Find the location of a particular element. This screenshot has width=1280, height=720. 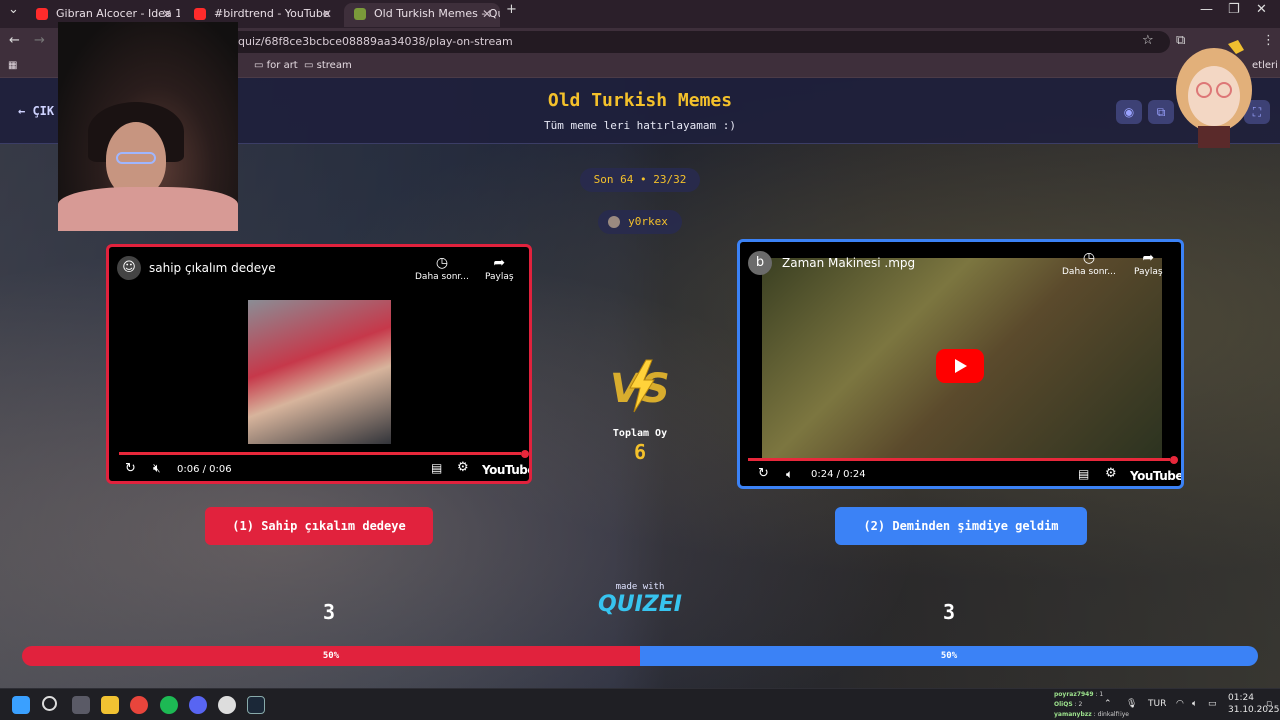

task-view-icon is located at coordinates (81, 705).